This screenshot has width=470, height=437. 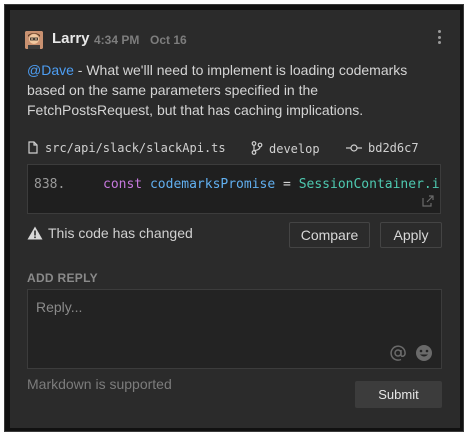 What do you see at coordinates (216, 307) in the screenshot?
I see `reply-input` at bounding box center [216, 307].